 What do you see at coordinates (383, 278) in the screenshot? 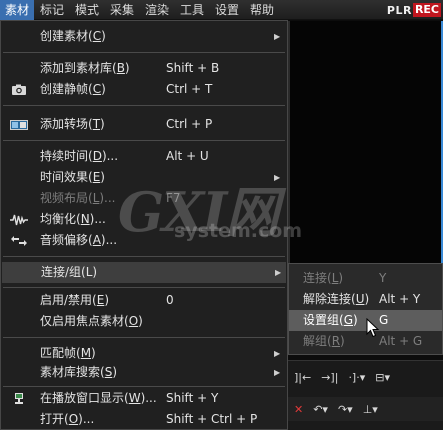
I see `menu-item-shortcut: Y` at bounding box center [383, 278].